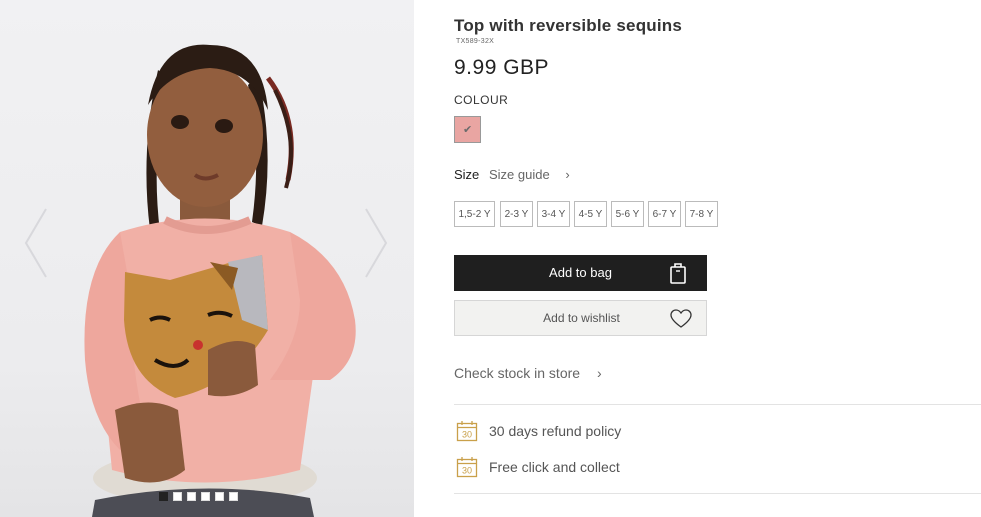 Image resolution: width=981 pixels, height=517 pixels. I want to click on refund-policy-feature: 30 30 days refund policy, so click(538, 431).